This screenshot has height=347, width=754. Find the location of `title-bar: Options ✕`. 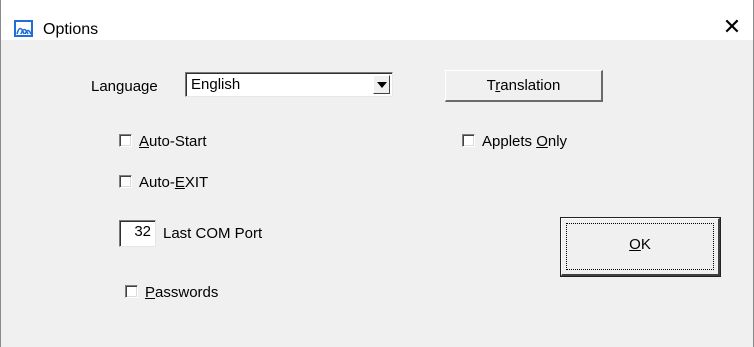

title-bar: Options ✕ is located at coordinates (377, 20).